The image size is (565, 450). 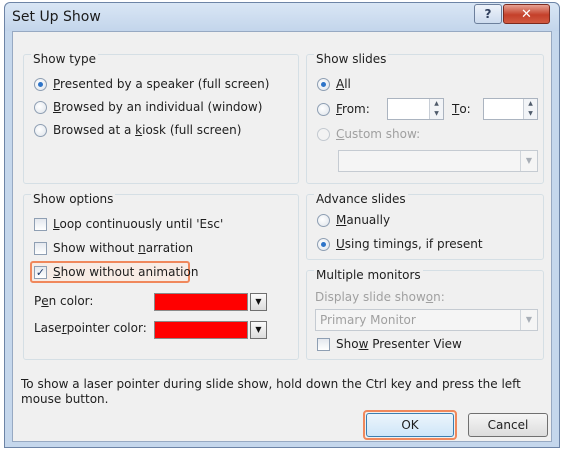 I want to click on help-button: ?, so click(x=488, y=14).